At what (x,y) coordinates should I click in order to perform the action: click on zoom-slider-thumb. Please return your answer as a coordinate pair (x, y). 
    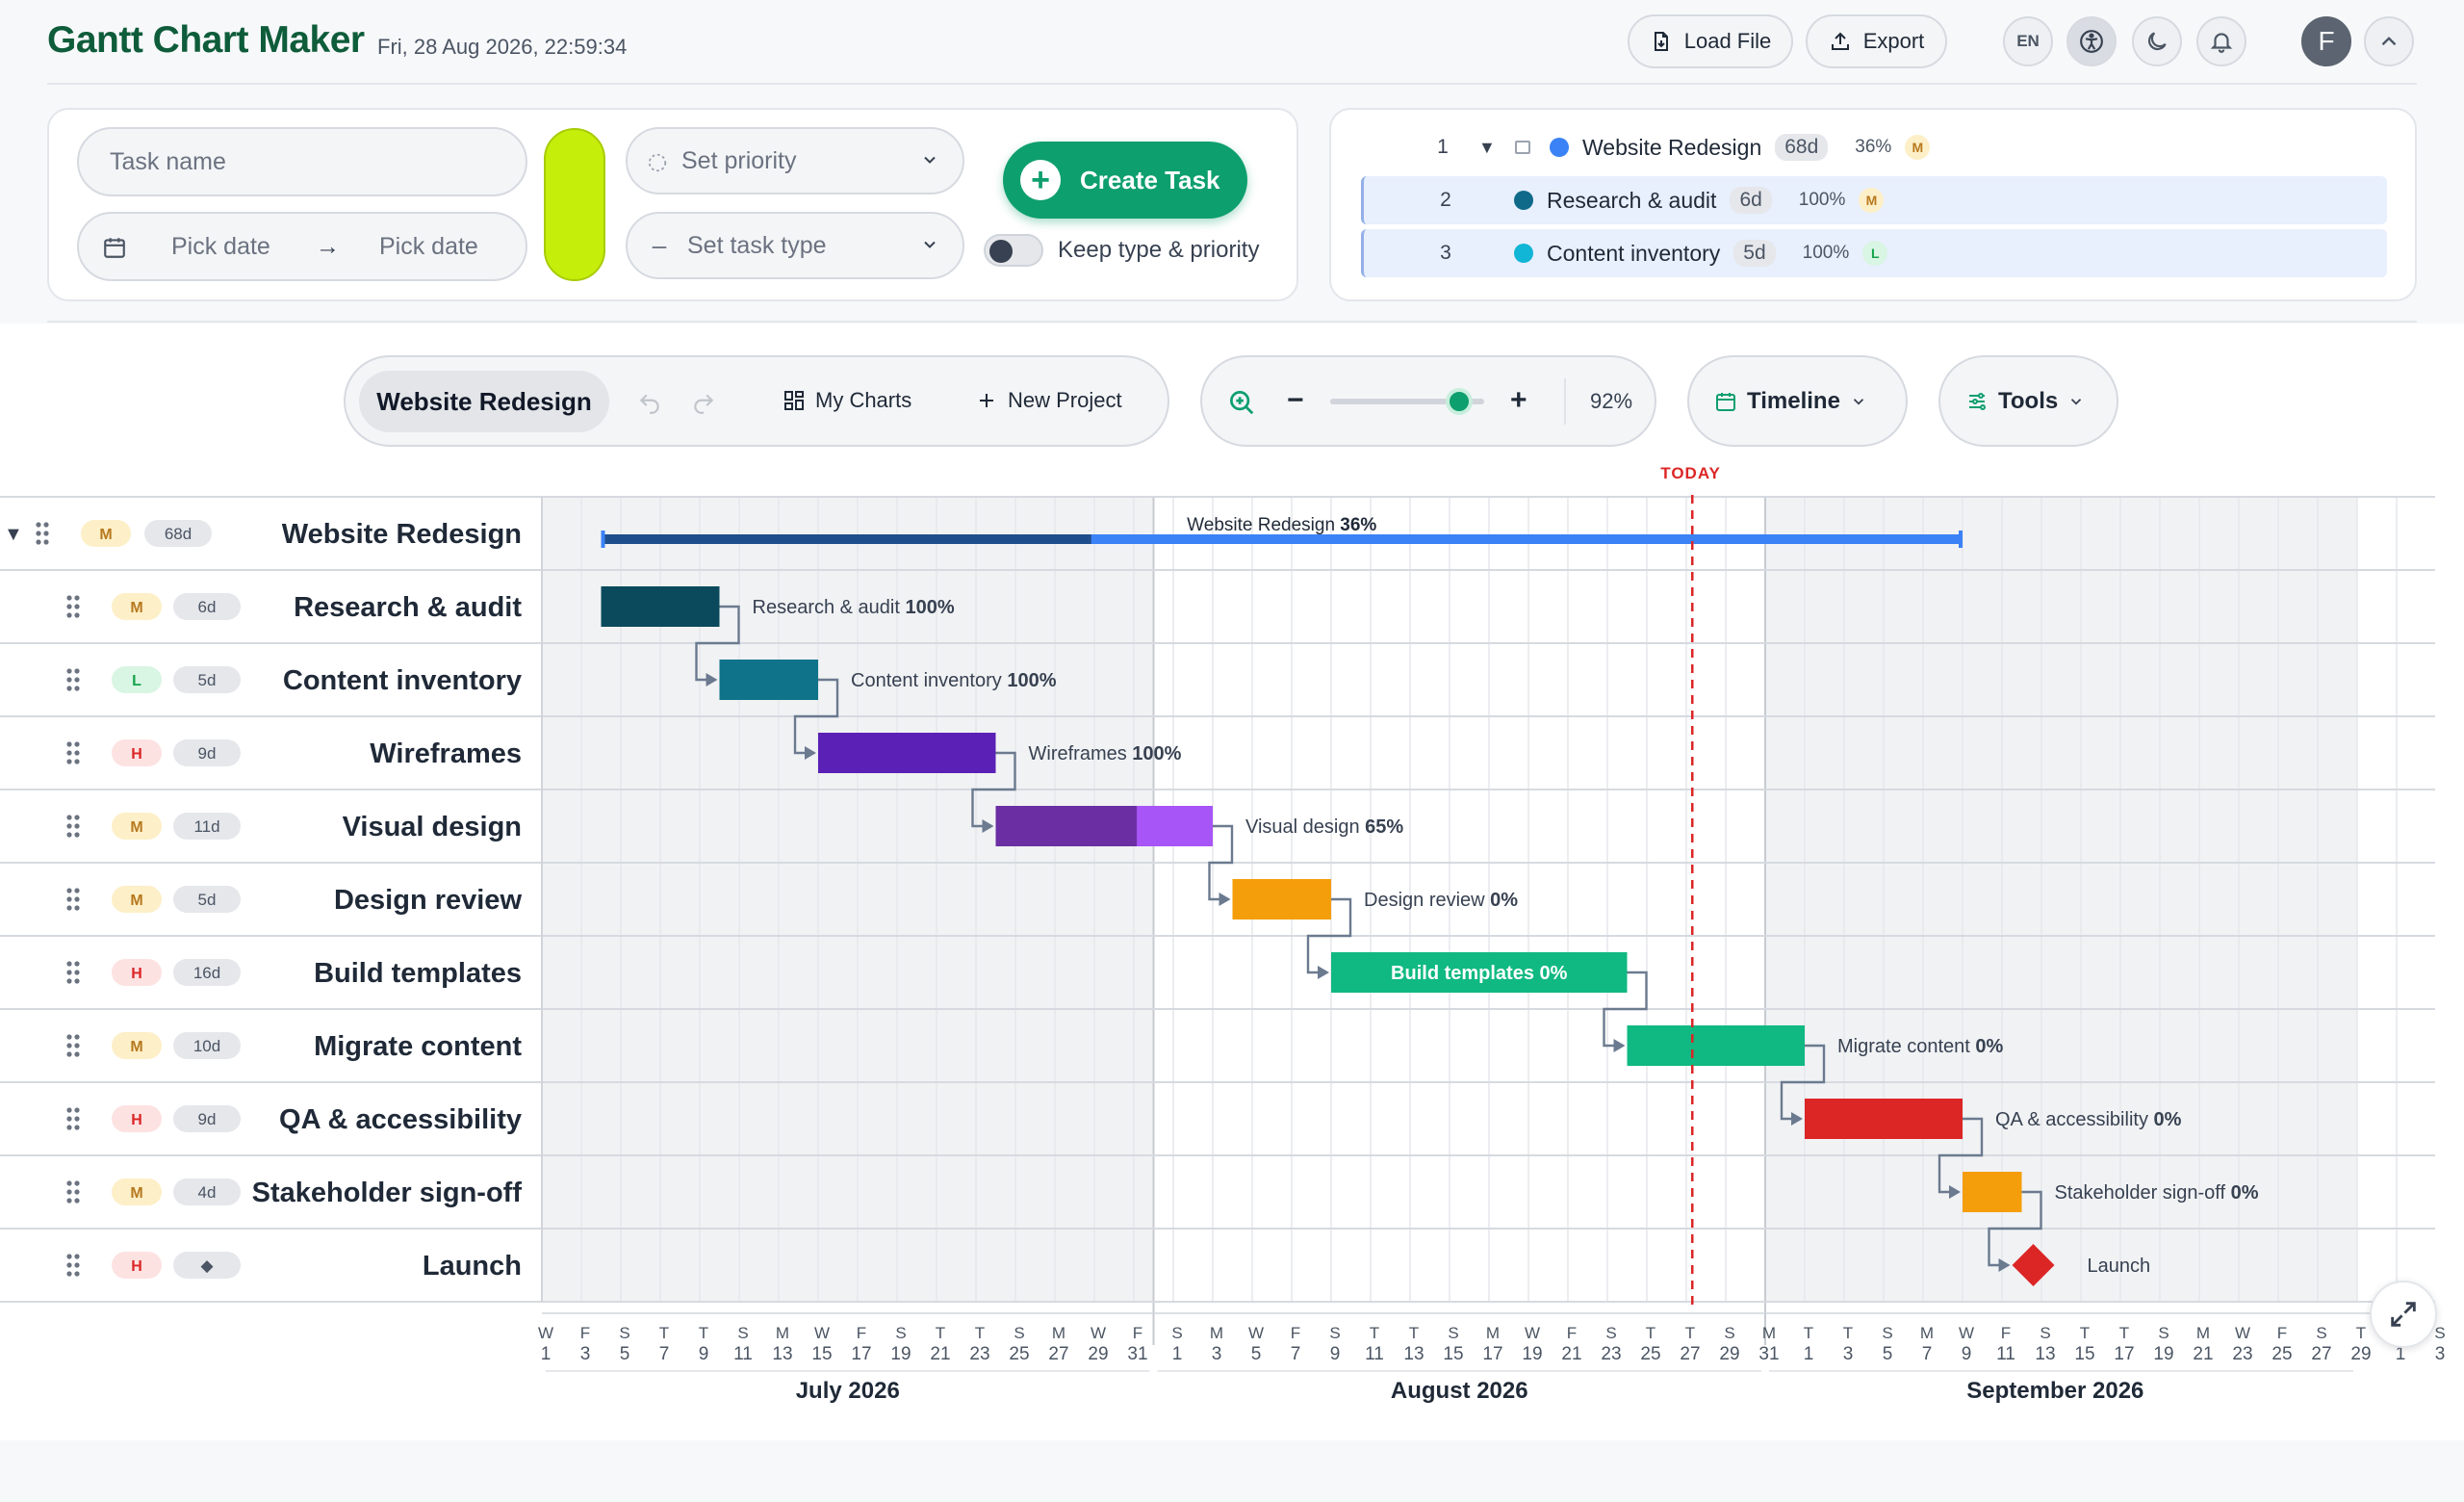
    Looking at the image, I should click on (1459, 401).